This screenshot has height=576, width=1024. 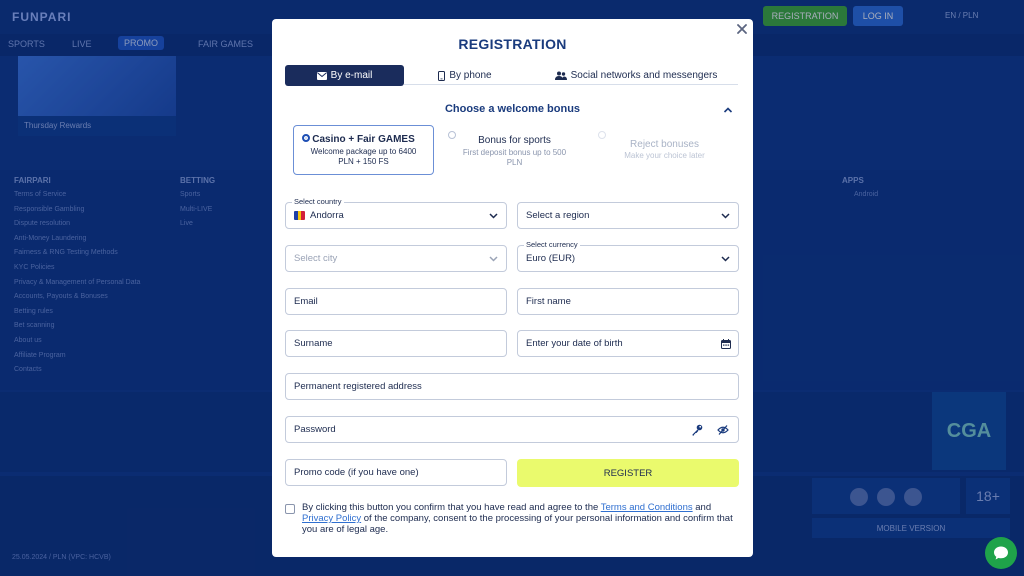 What do you see at coordinates (351, 75) in the screenshot?
I see `tab-label: By e-mail` at bounding box center [351, 75].